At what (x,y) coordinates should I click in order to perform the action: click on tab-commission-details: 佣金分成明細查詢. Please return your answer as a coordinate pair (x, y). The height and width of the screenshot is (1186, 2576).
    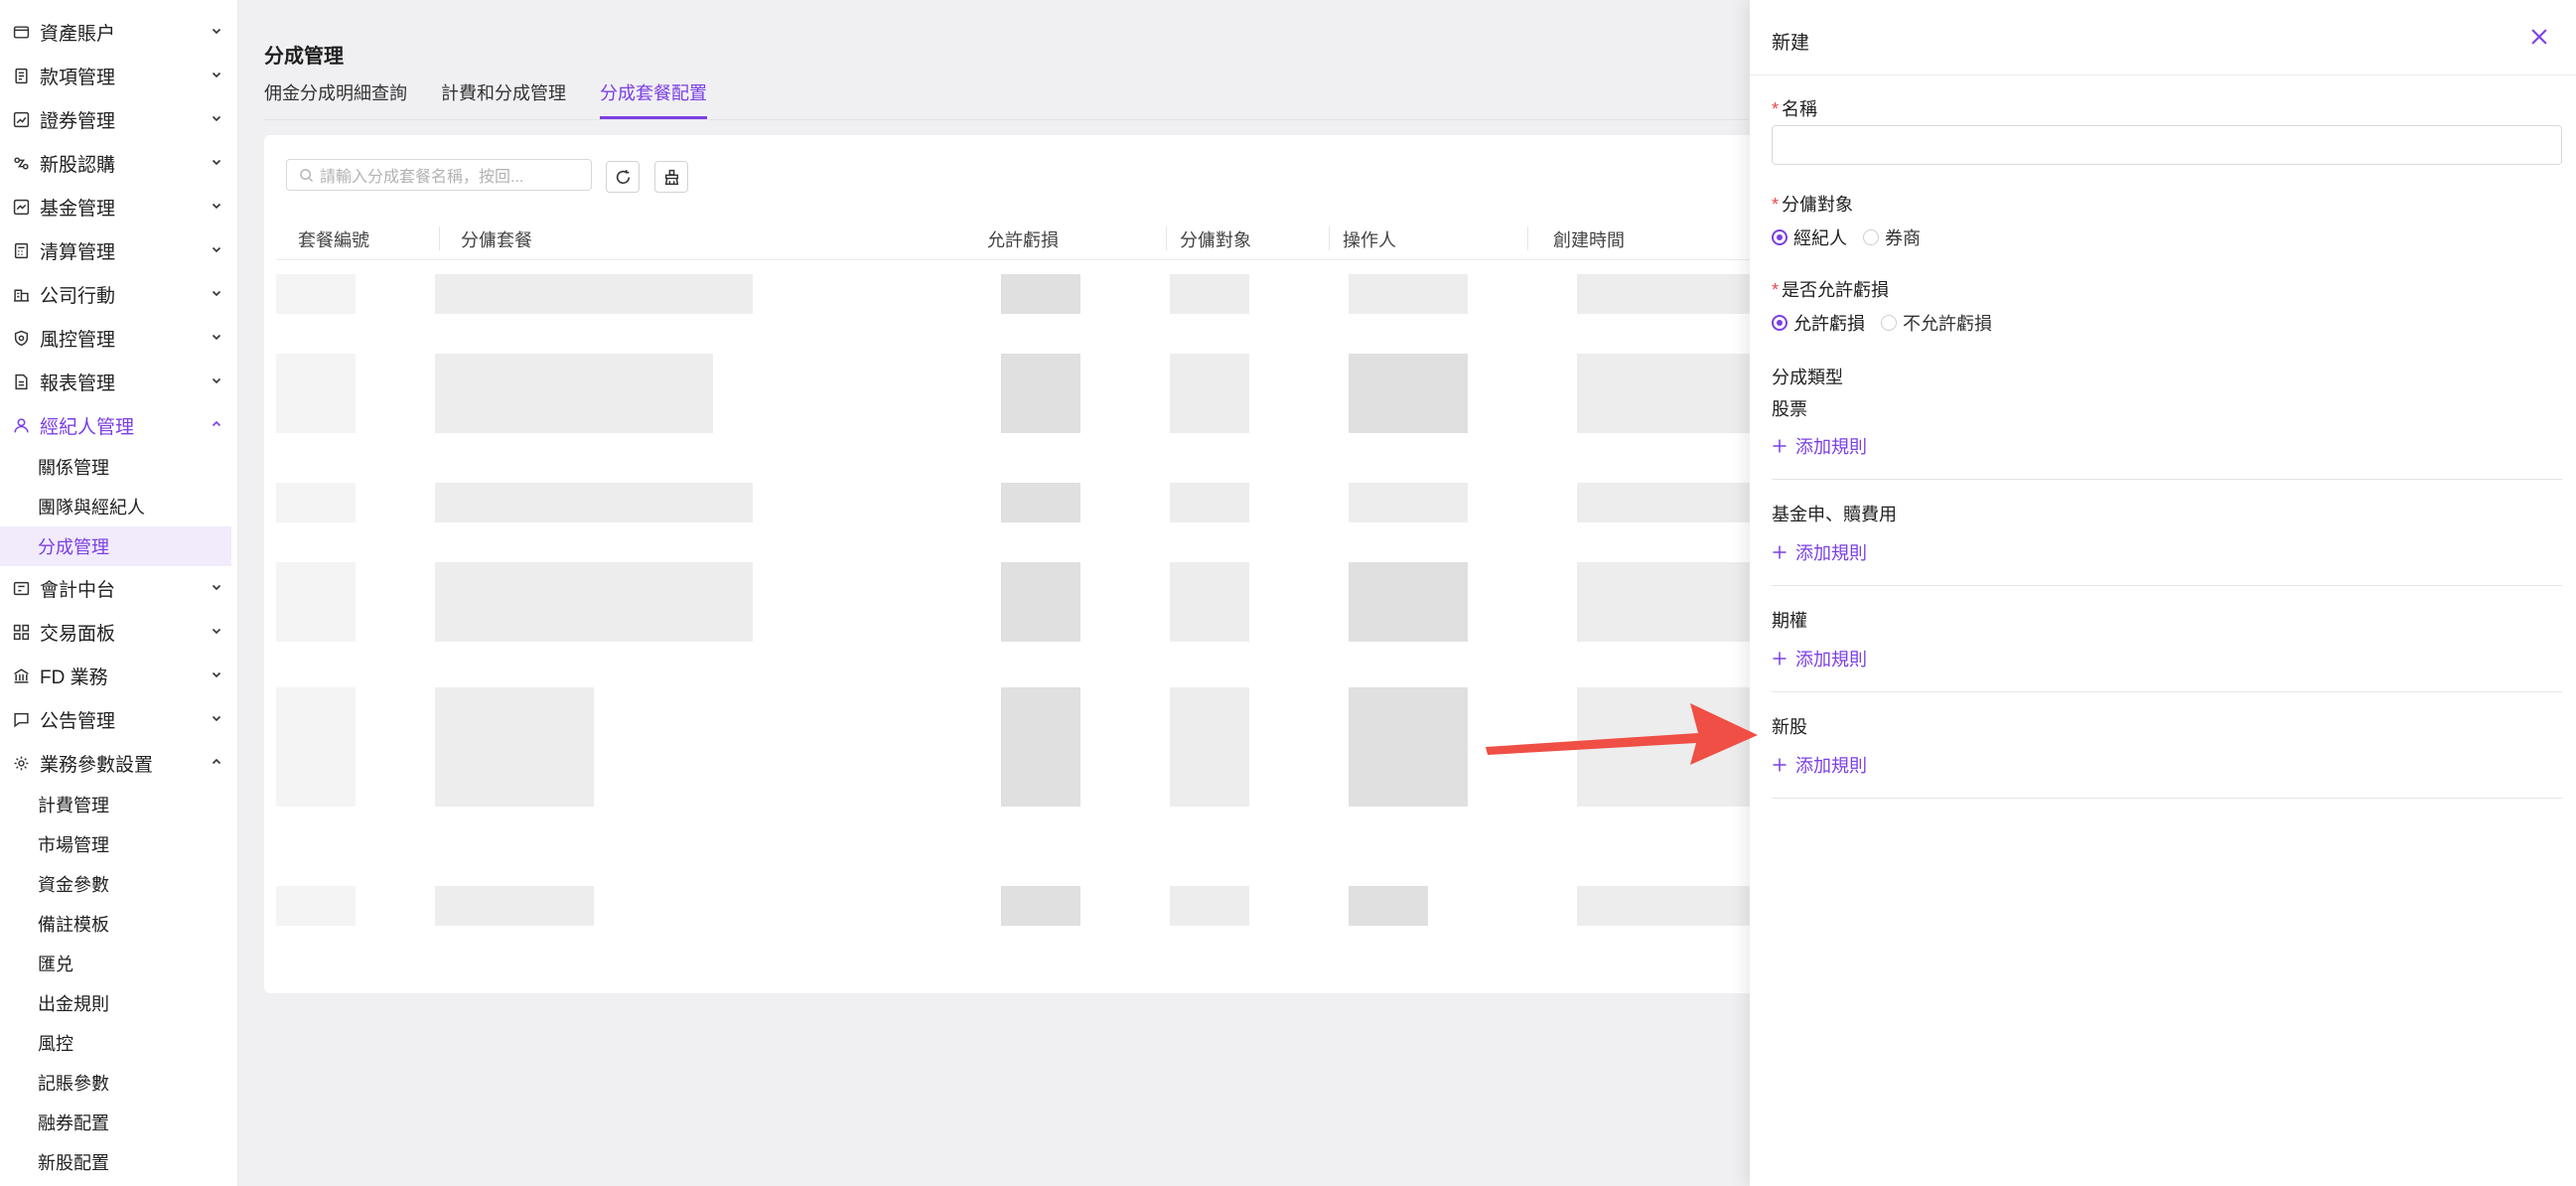
    Looking at the image, I should click on (336, 99).